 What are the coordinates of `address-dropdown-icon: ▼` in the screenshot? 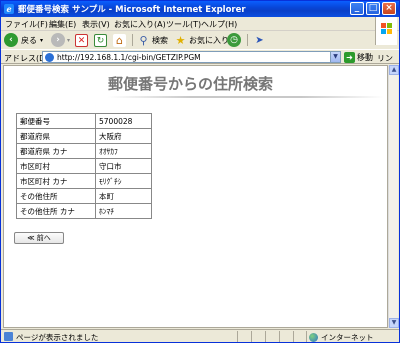 It's located at (335, 57).